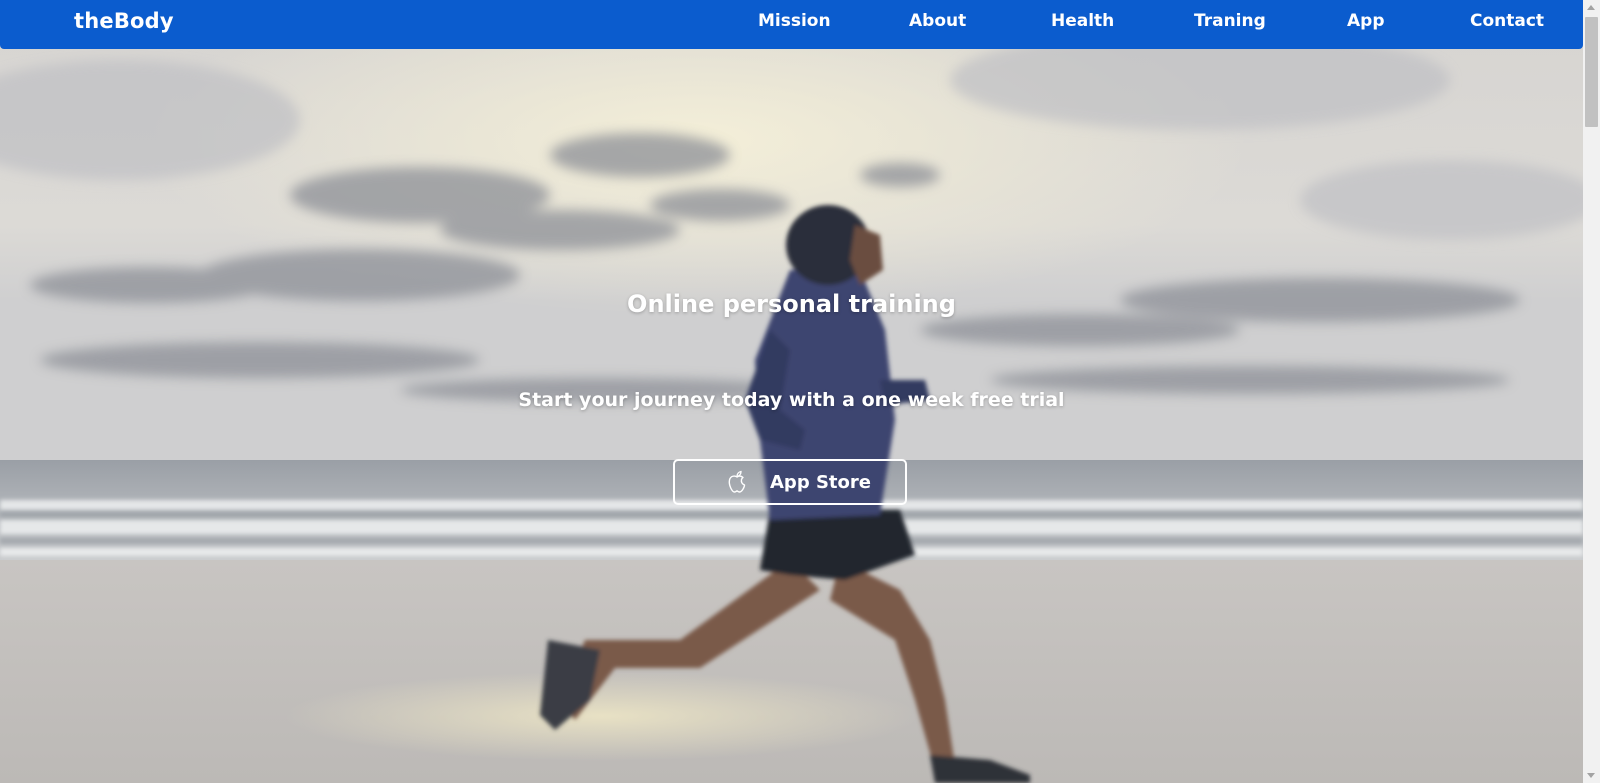 The image size is (1600, 783). I want to click on app-store-label: App Store, so click(820, 482).